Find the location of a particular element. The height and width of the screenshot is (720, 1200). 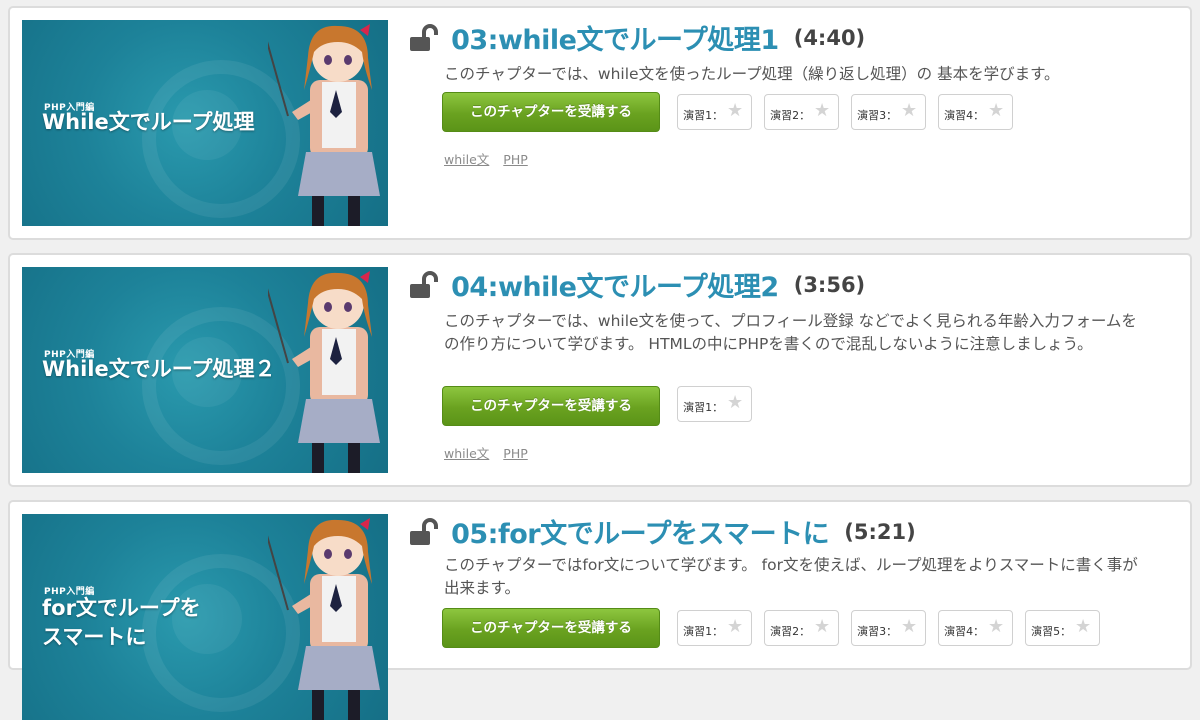

chapter-title-row: 05:for文でループをスマートに (5:21) is located at coordinates (662, 531).